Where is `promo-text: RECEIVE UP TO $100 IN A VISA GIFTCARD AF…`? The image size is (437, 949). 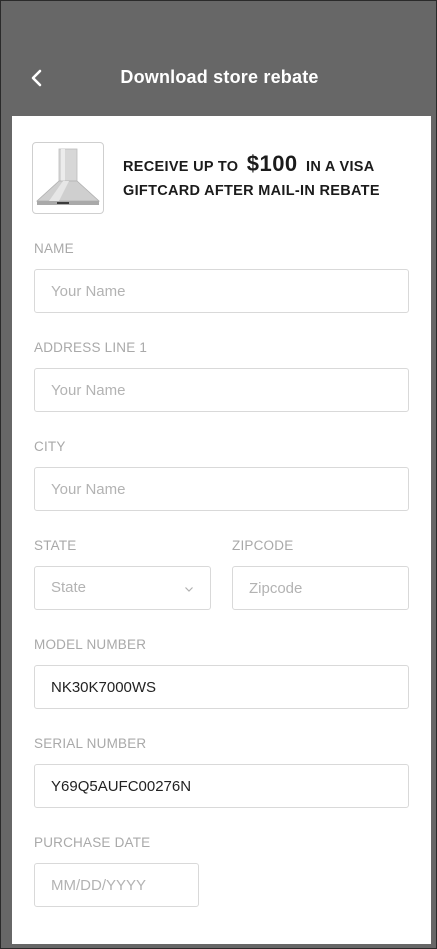
promo-text: RECEIVE UP TO $100 IN A VISA GIFTCARD AF… is located at coordinates (268, 177).